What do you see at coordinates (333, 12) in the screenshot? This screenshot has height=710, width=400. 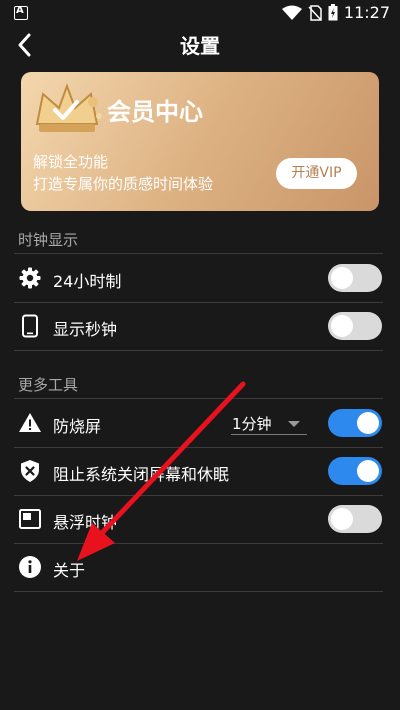 I see `battery-icon` at bounding box center [333, 12].